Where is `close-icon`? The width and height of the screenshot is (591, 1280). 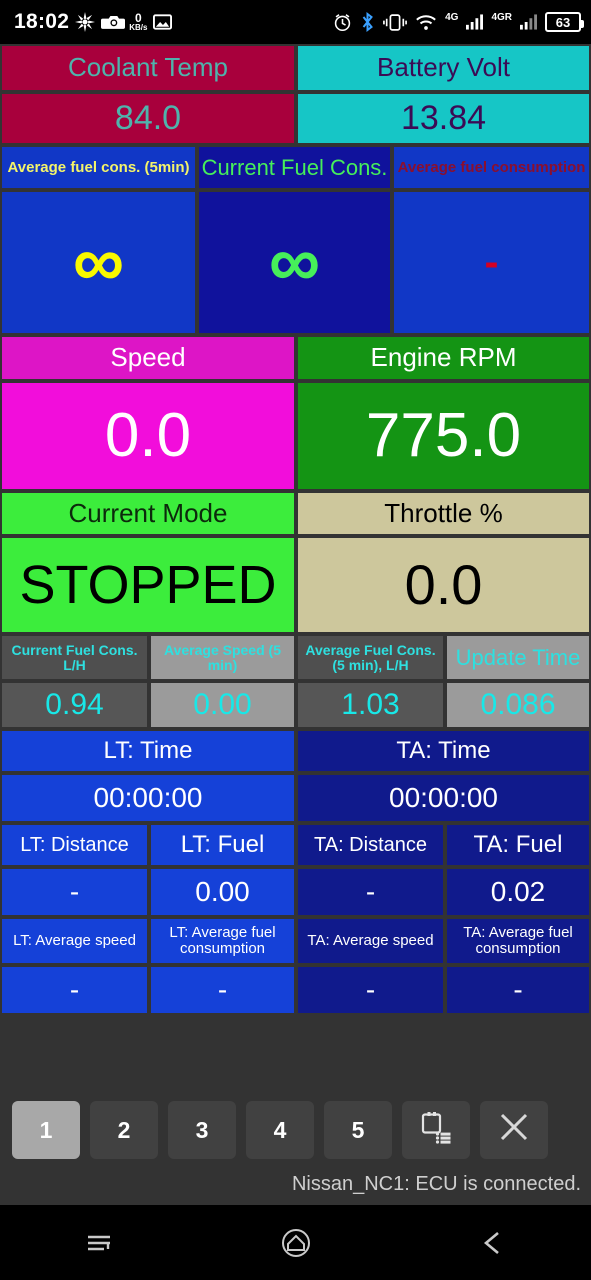
close-icon is located at coordinates (514, 1130).